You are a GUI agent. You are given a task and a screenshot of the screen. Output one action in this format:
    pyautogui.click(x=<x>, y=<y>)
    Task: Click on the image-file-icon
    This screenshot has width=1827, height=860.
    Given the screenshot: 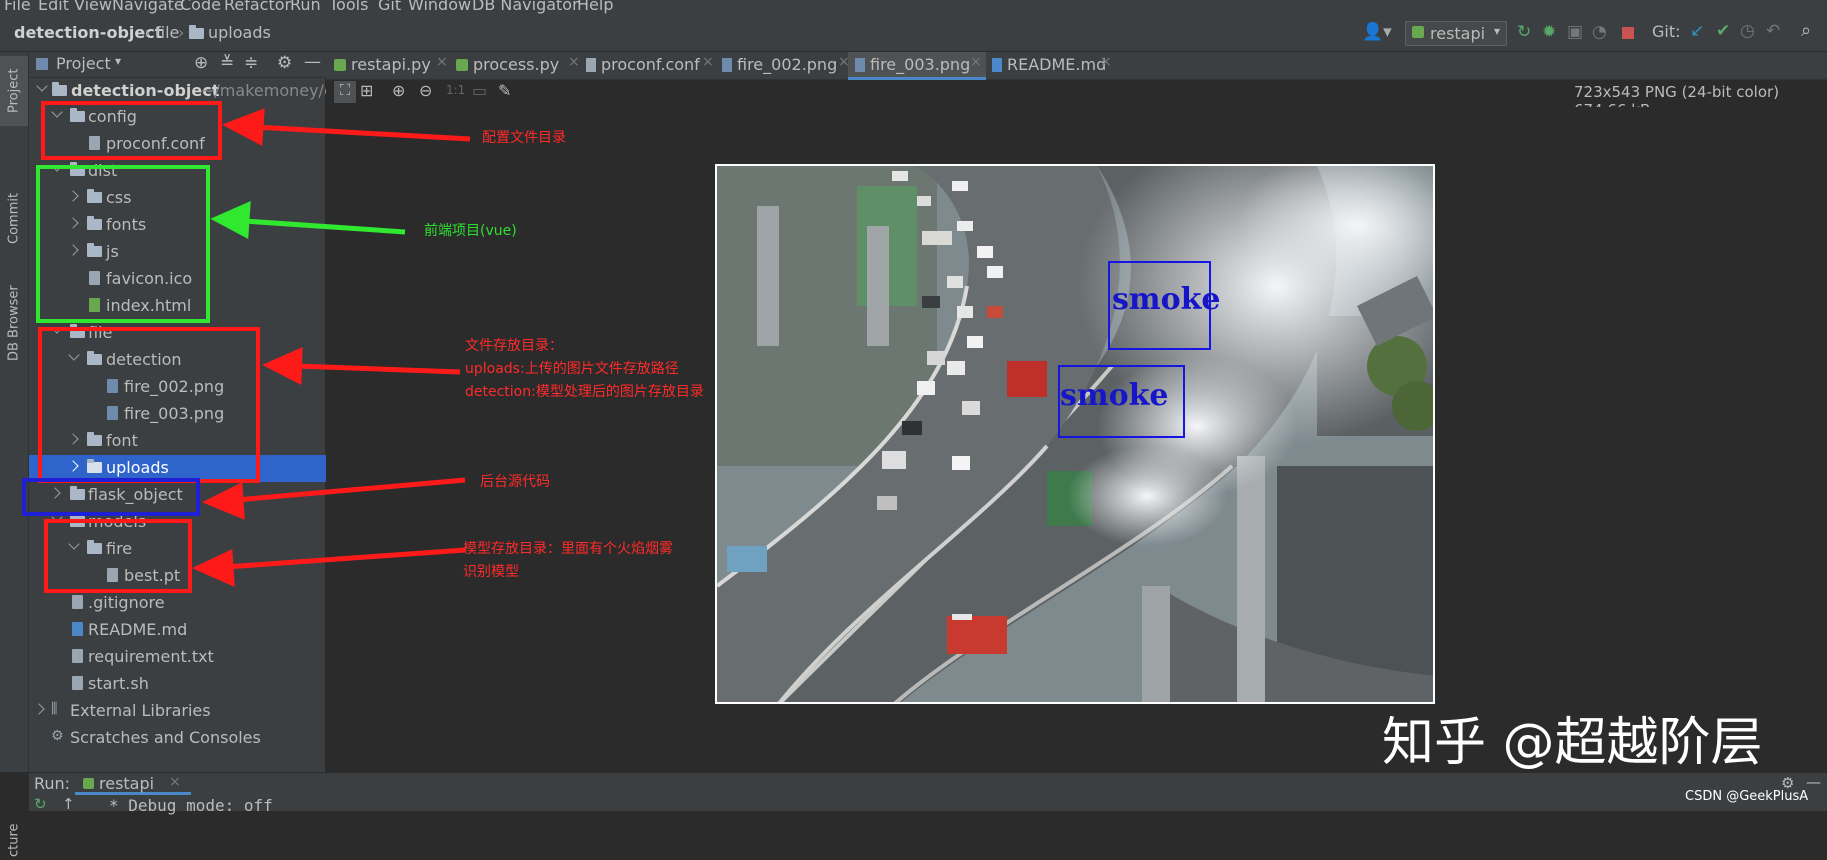 What is the action you would take?
    pyautogui.click(x=860, y=65)
    